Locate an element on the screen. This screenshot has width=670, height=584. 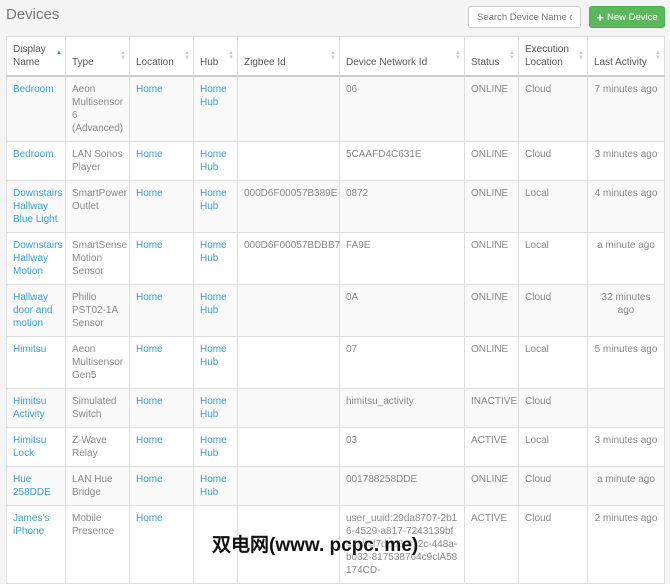
last-activity: 2 minutes ago is located at coordinates (626, 518).